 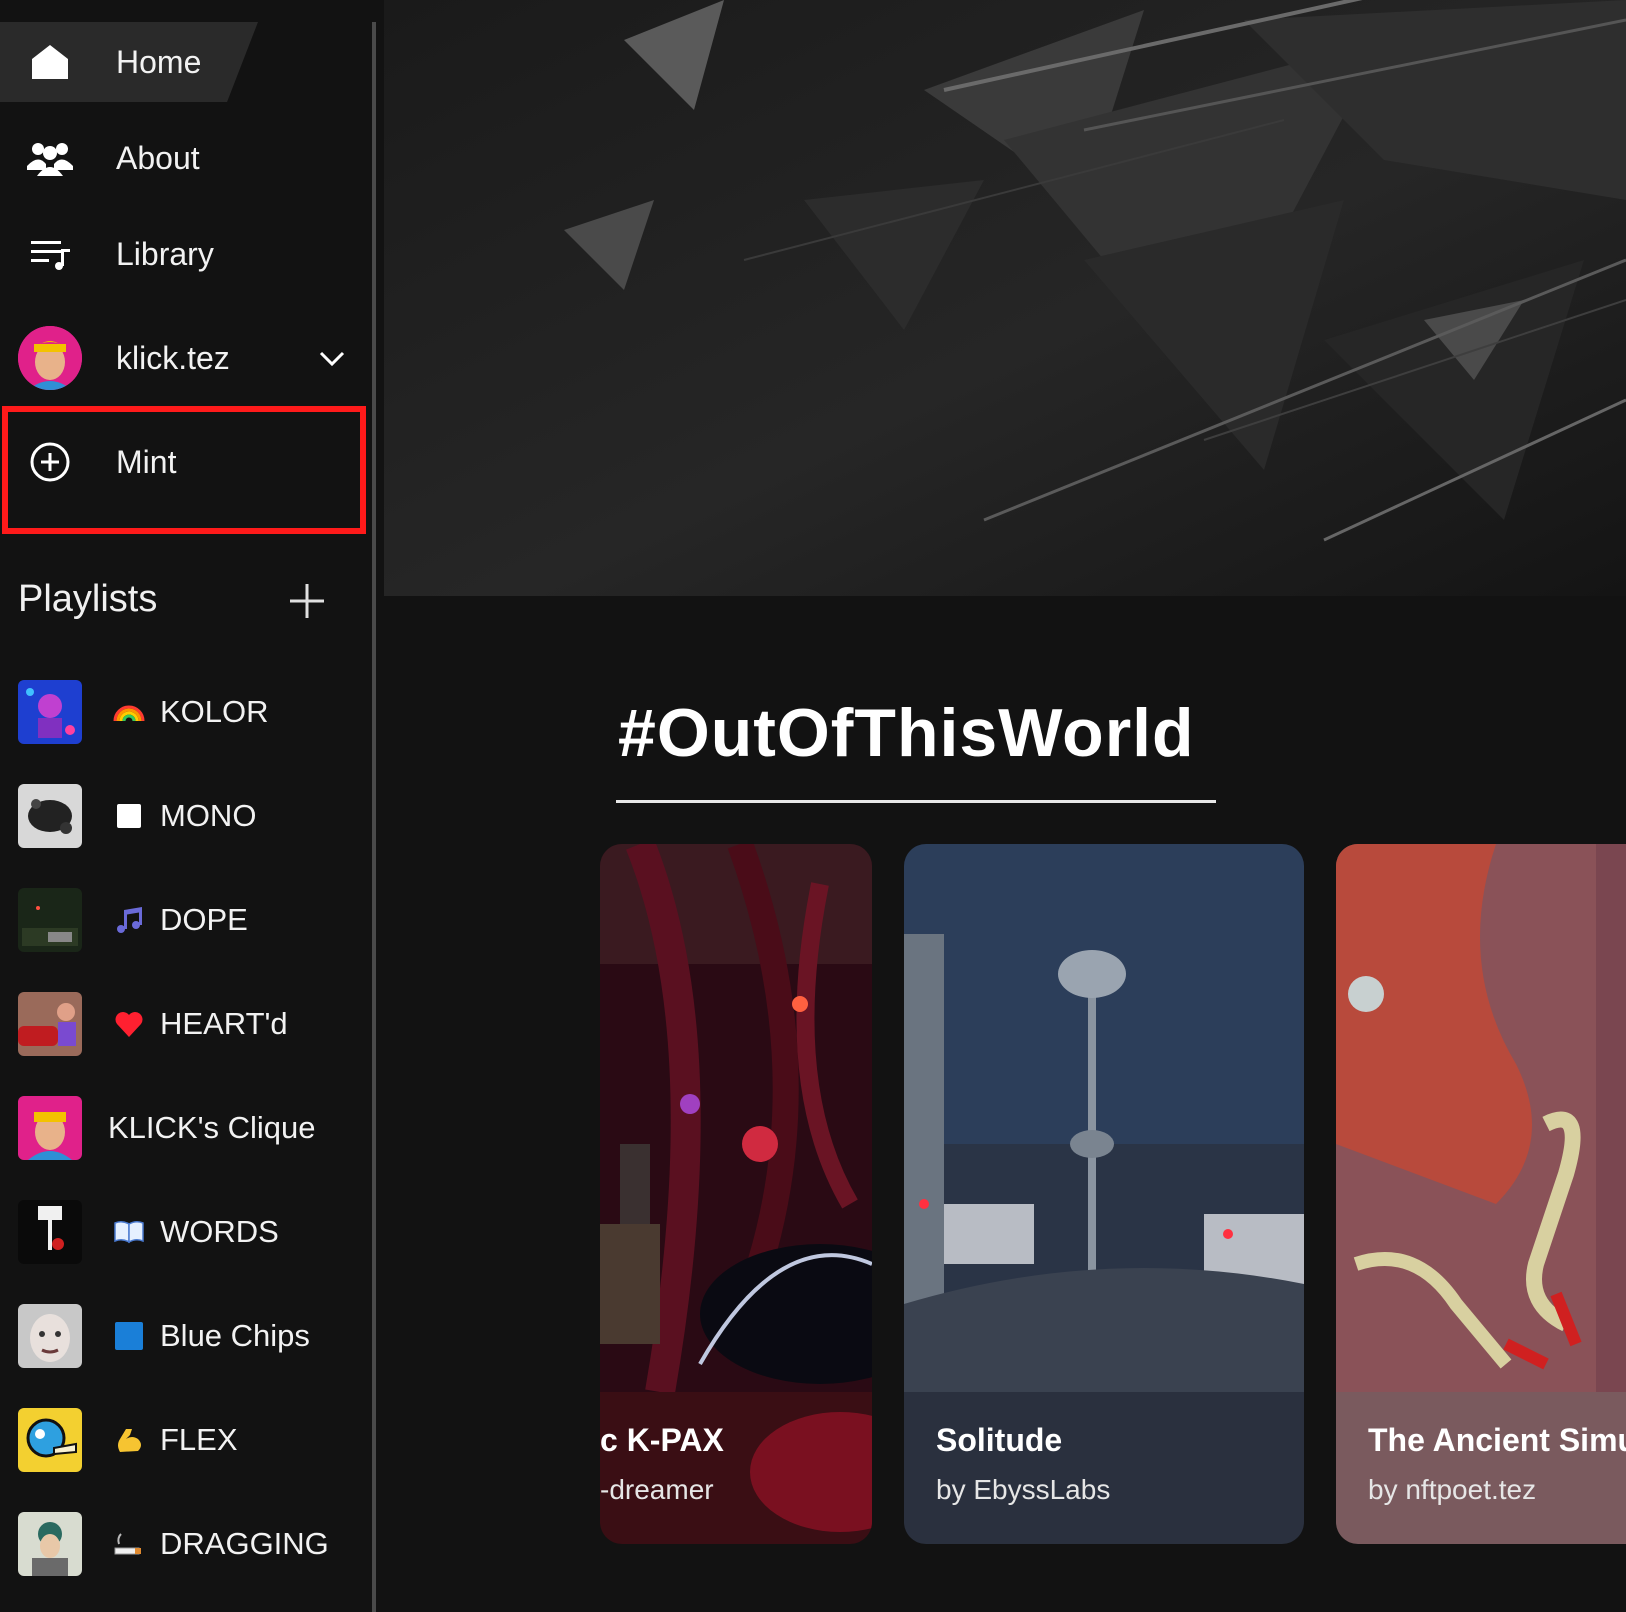 I want to click on playlists-heading: Playlists, so click(x=88, y=599).